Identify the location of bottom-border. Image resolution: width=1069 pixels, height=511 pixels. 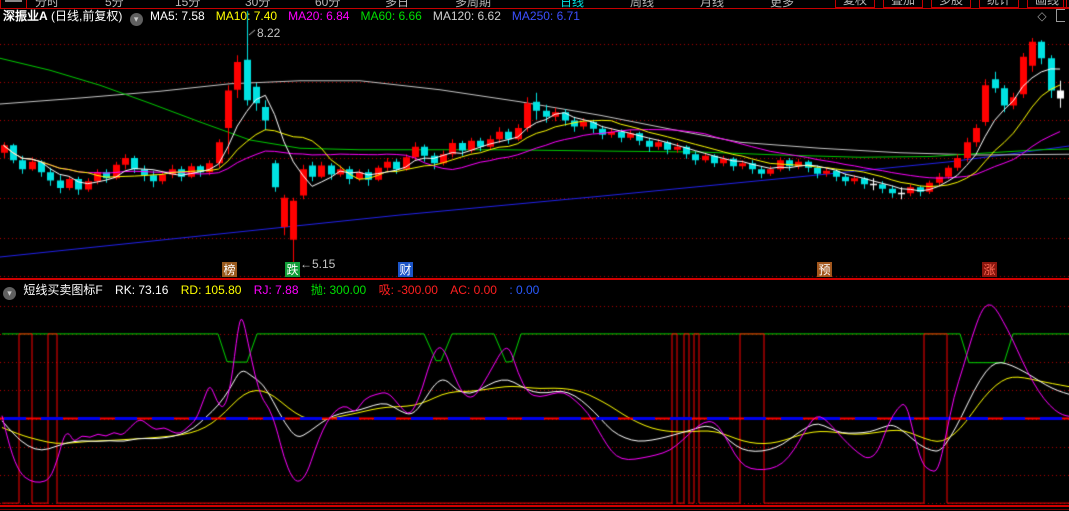
(534, 506).